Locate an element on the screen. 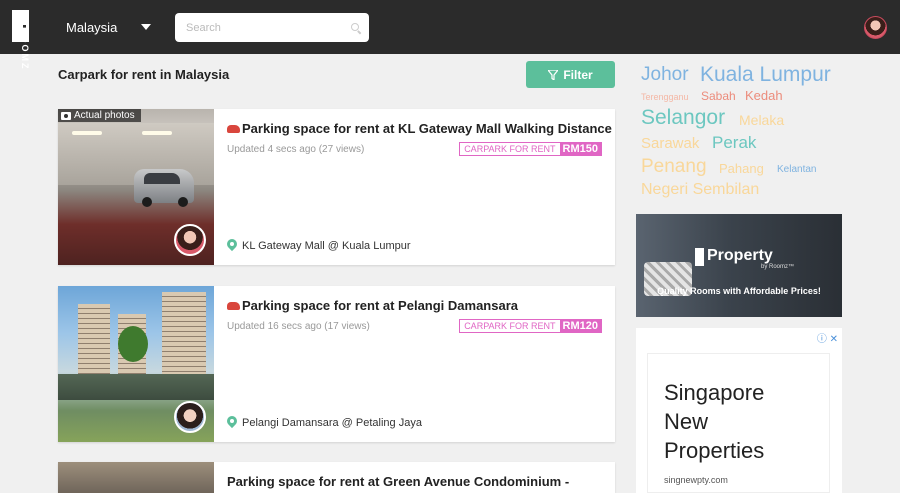 The width and height of the screenshot is (900, 493). filter-button: Filter is located at coordinates (570, 74).